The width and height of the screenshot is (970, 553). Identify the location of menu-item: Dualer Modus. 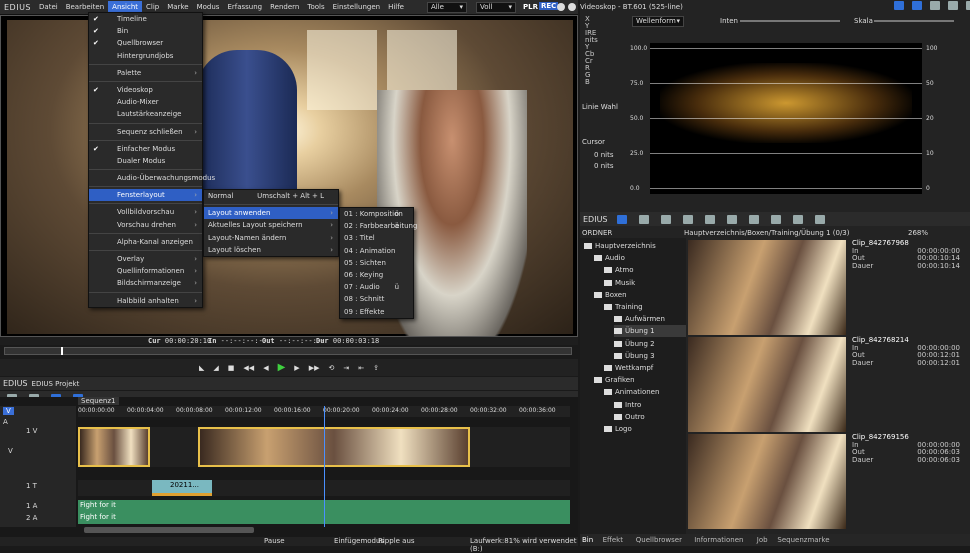
(145, 161).